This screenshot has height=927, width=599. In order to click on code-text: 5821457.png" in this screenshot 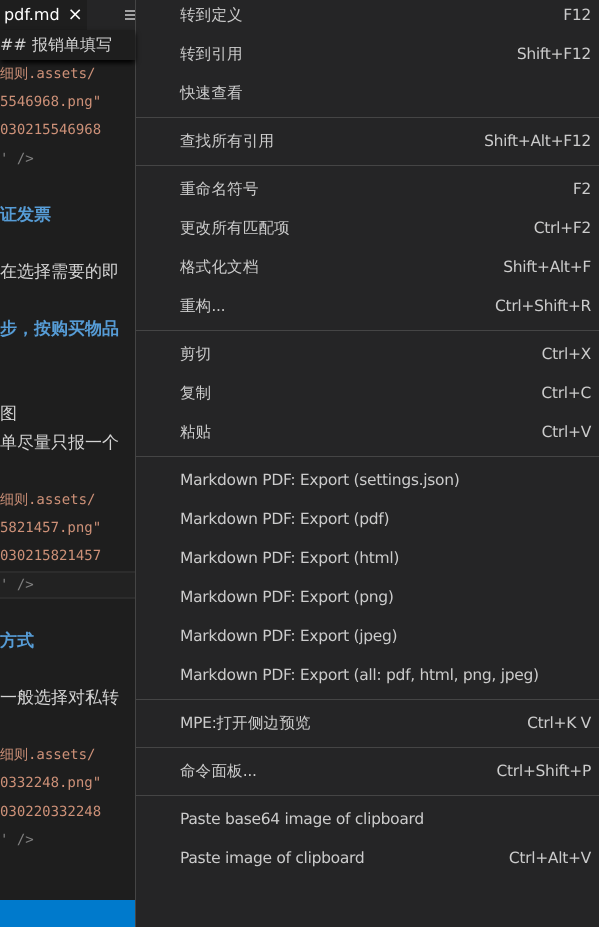, I will do `click(51, 528)`.